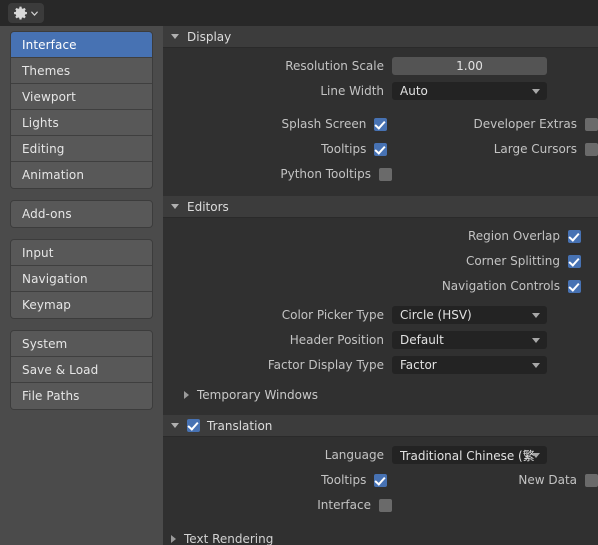 The width and height of the screenshot is (598, 545). What do you see at coordinates (380, 536) in the screenshot?
I see `section-header-text-rendering: Text Rendering` at bounding box center [380, 536].